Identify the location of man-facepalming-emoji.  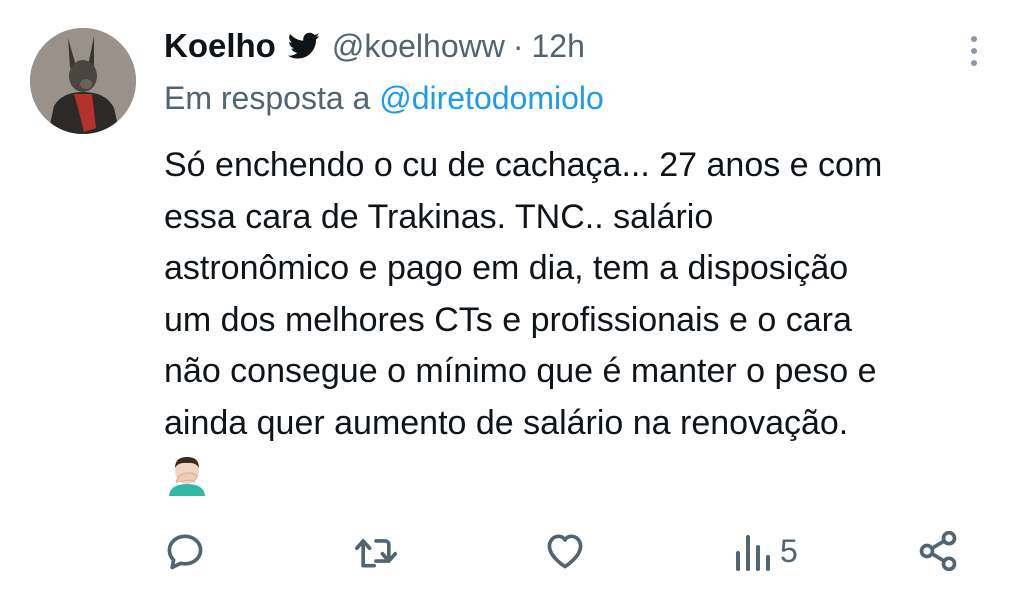
(187, 476).